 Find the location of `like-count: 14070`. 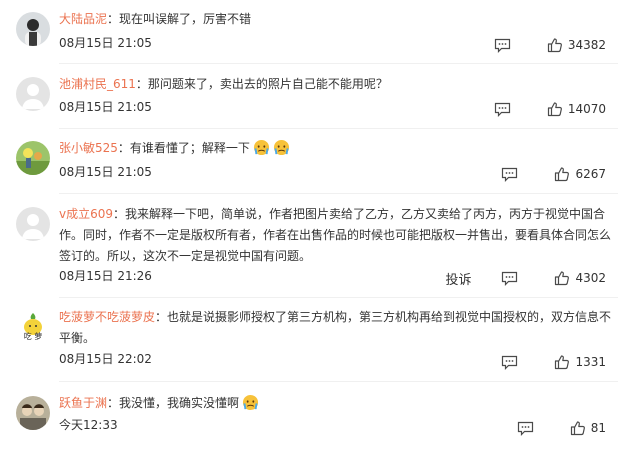

like-count: 14070 is located at coordinates (586, 109).